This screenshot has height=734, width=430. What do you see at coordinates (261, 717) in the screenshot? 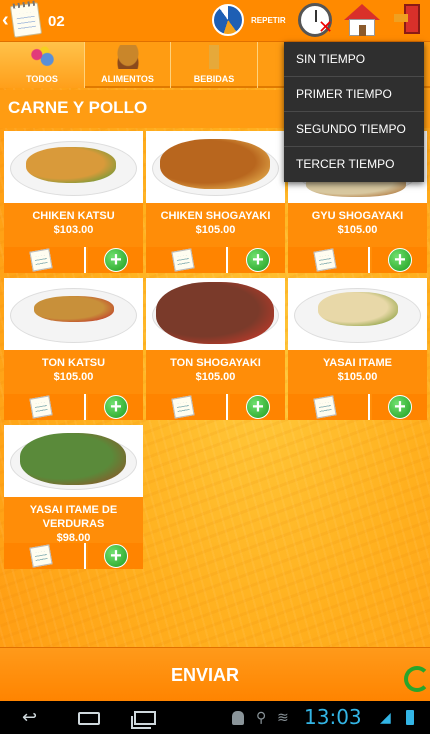
I see `usb-icon: ⚲` at bounding box center [261, 717].